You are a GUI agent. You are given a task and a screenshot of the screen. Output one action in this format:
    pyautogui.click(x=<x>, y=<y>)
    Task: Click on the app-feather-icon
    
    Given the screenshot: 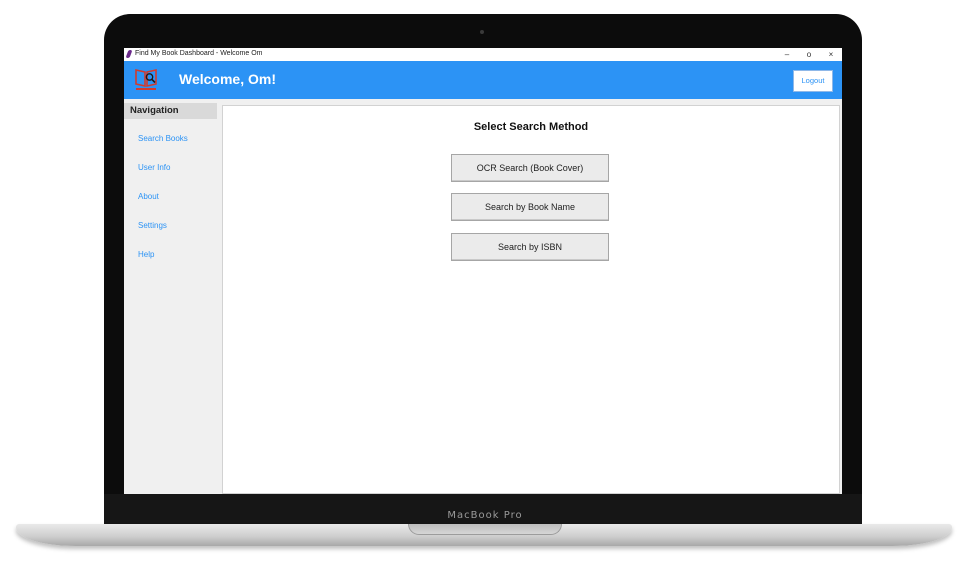 What is the action you would take?
    pyautogui.click(x=129, y=54)
    